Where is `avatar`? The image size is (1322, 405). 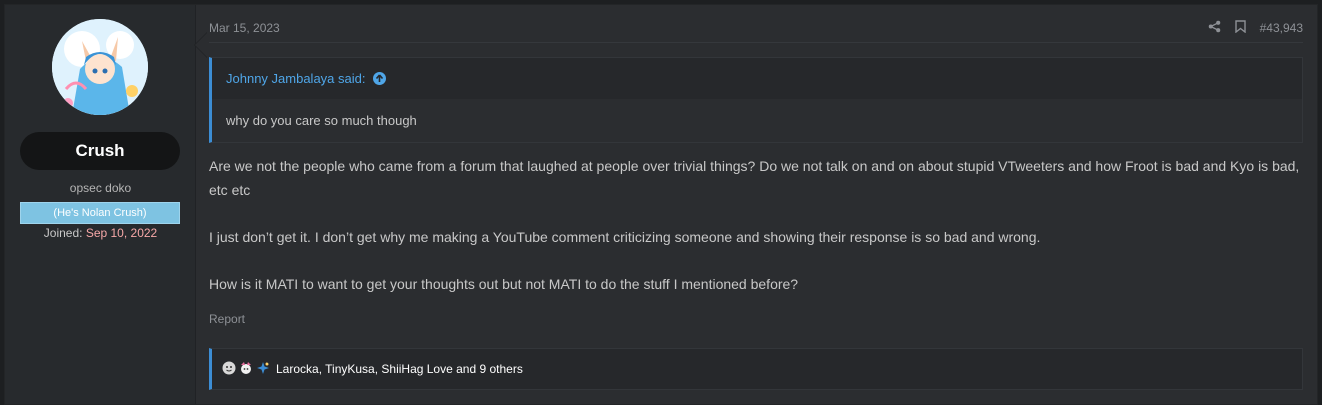 avatar is located at coordinates (100, 67).